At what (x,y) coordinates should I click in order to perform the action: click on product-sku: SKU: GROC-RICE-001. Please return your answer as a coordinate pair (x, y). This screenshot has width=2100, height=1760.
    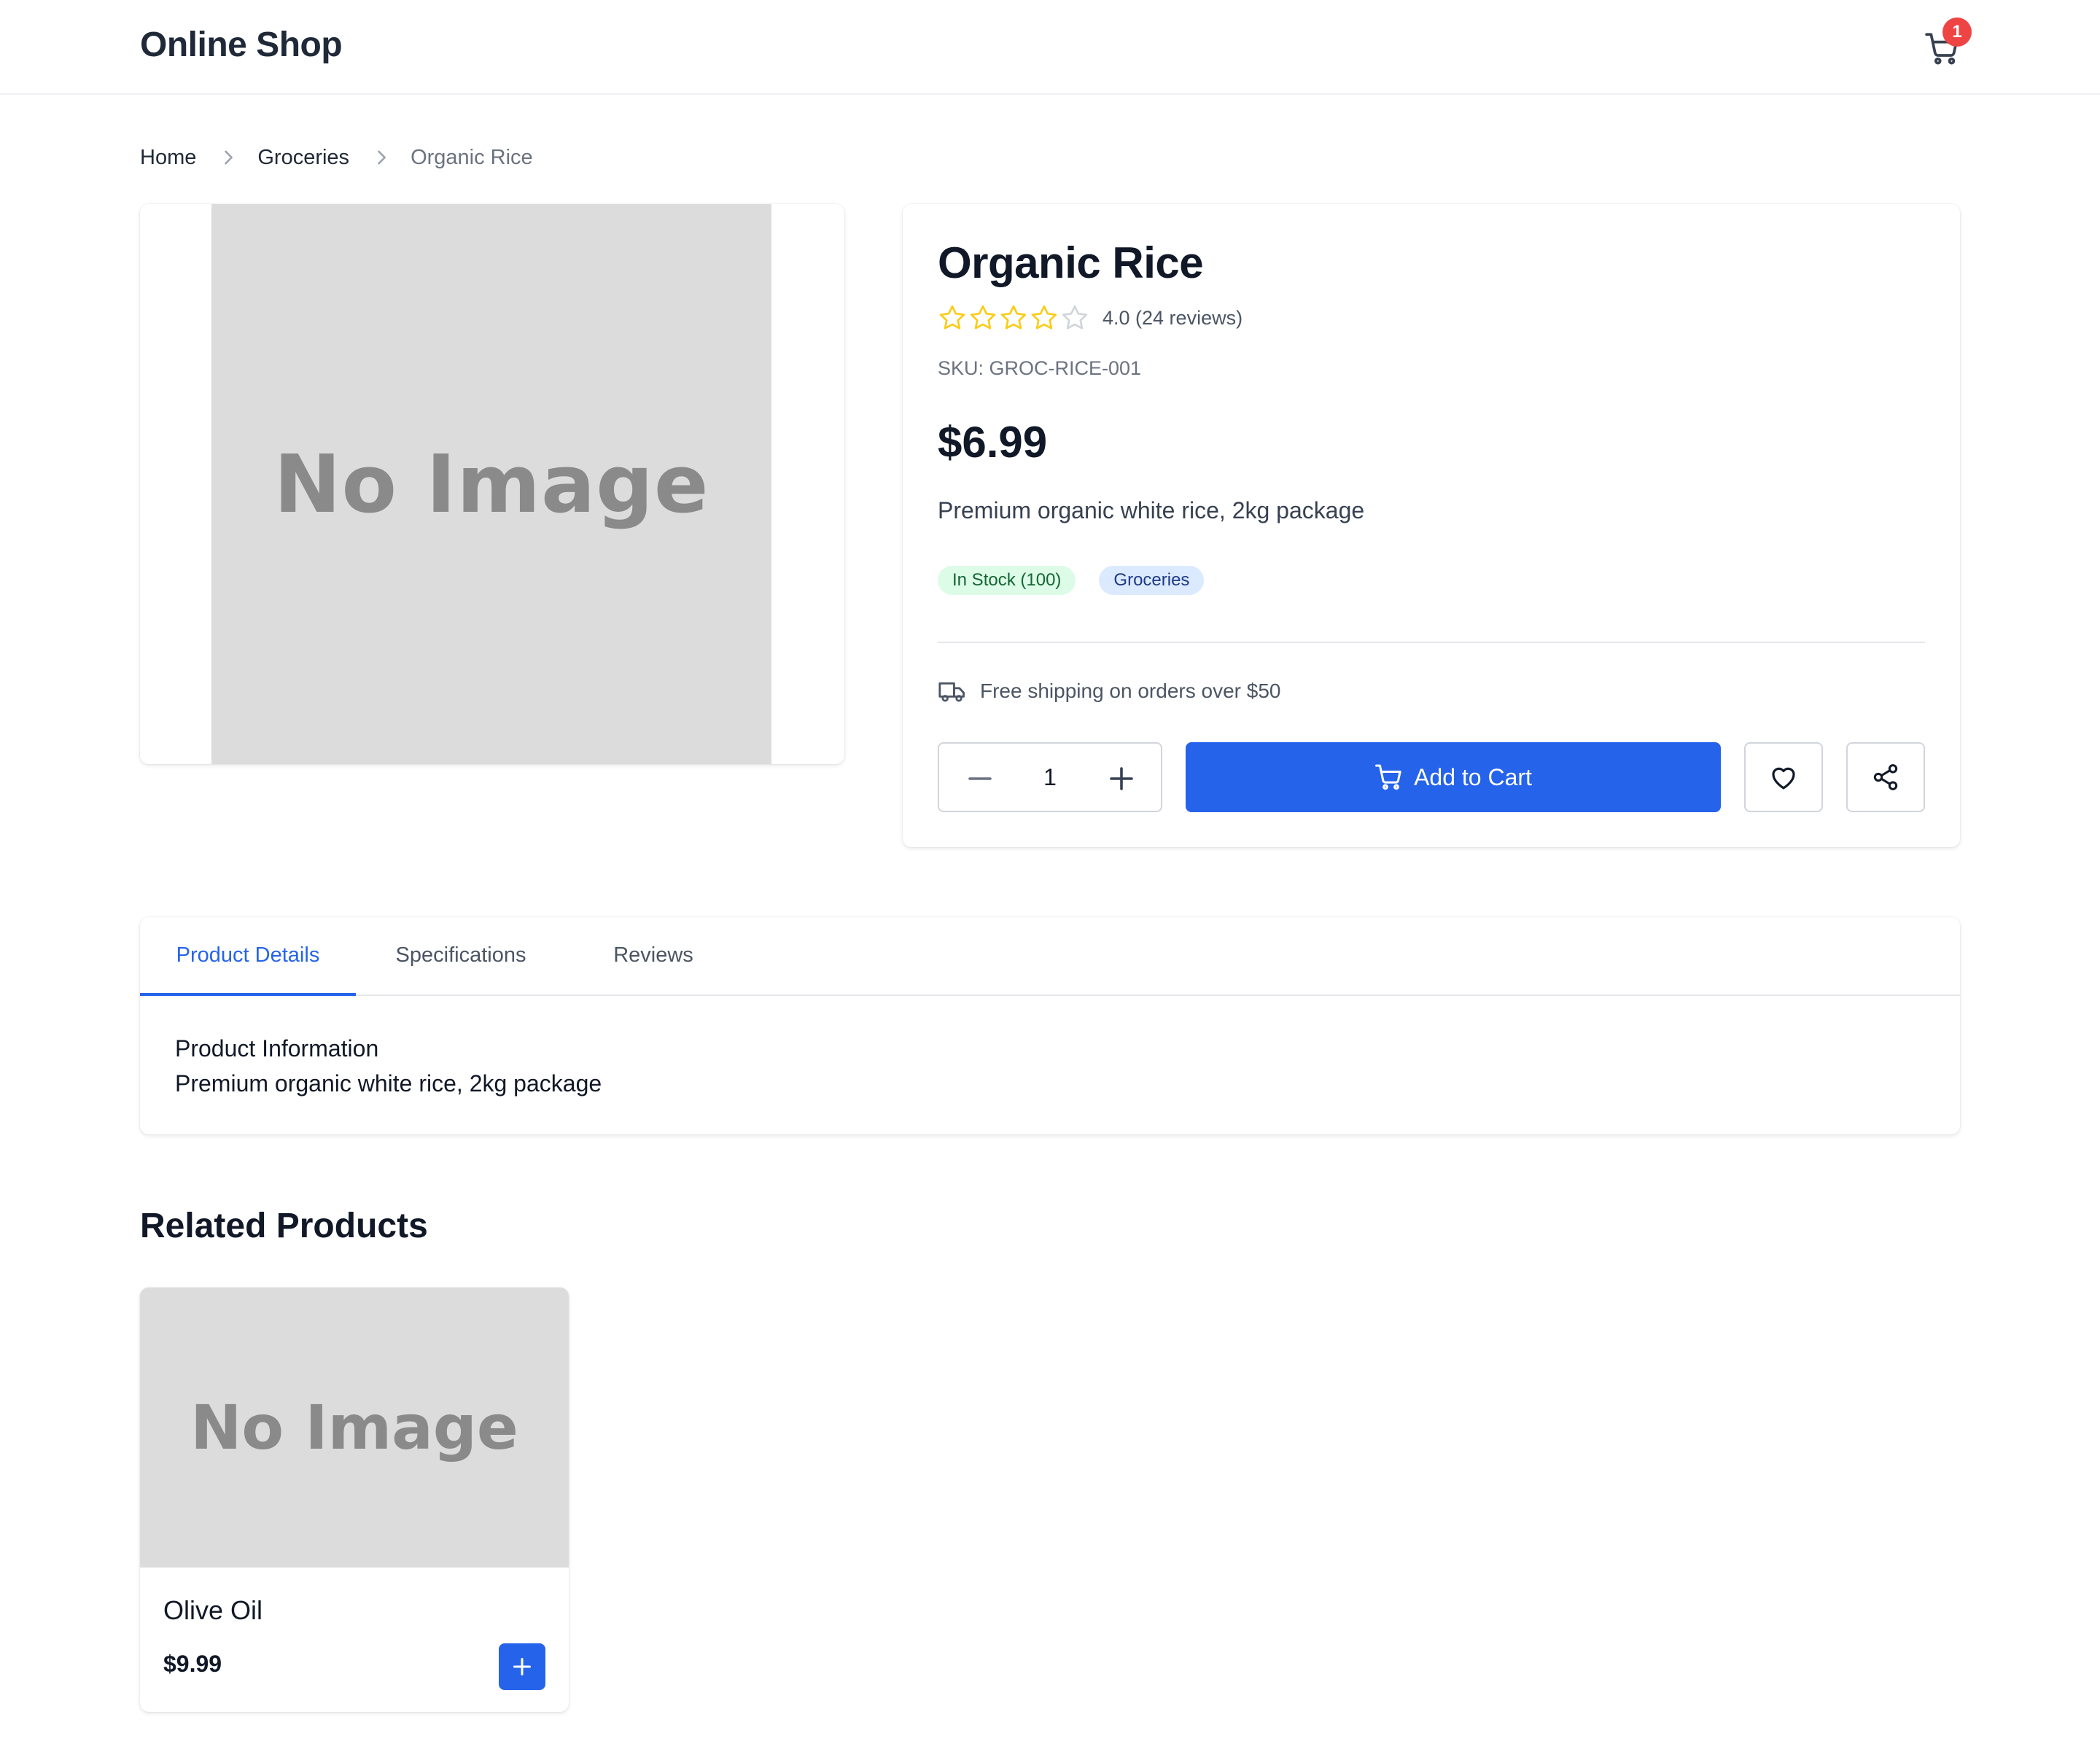
    Looking at the image, I should click on (1040, 368).